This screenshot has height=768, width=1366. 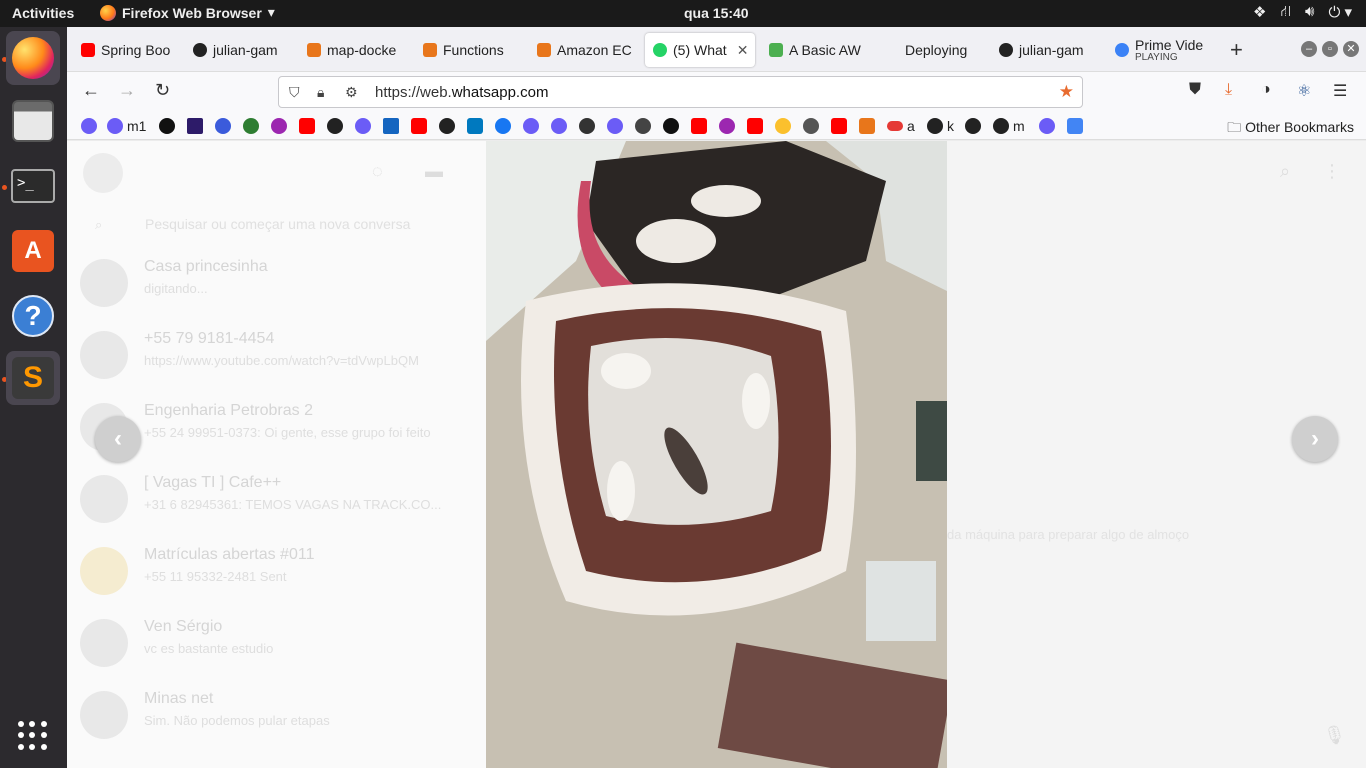 What do you see at coordinates (187, 12) in the screenshot?
I see `app-menu: Firefox Web Browser ▾` at bounding box center [187, 12].